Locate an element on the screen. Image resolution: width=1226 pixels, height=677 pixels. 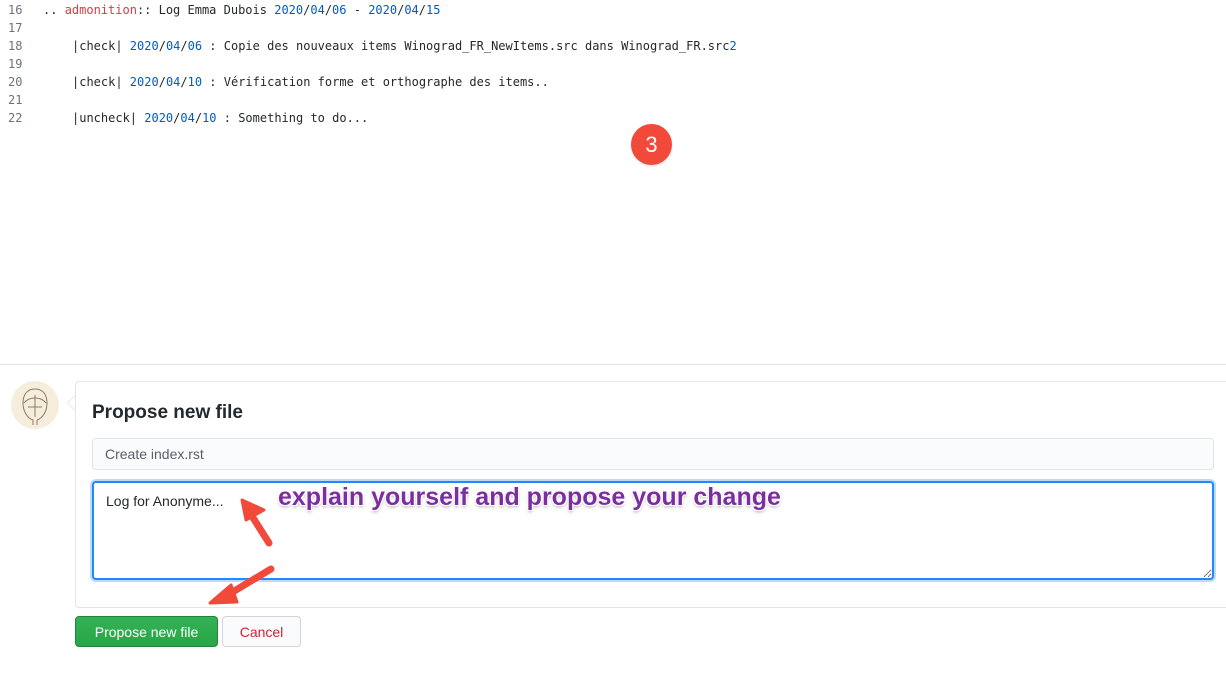
arrow-to-description-icon is located at coordinates (256, 522).